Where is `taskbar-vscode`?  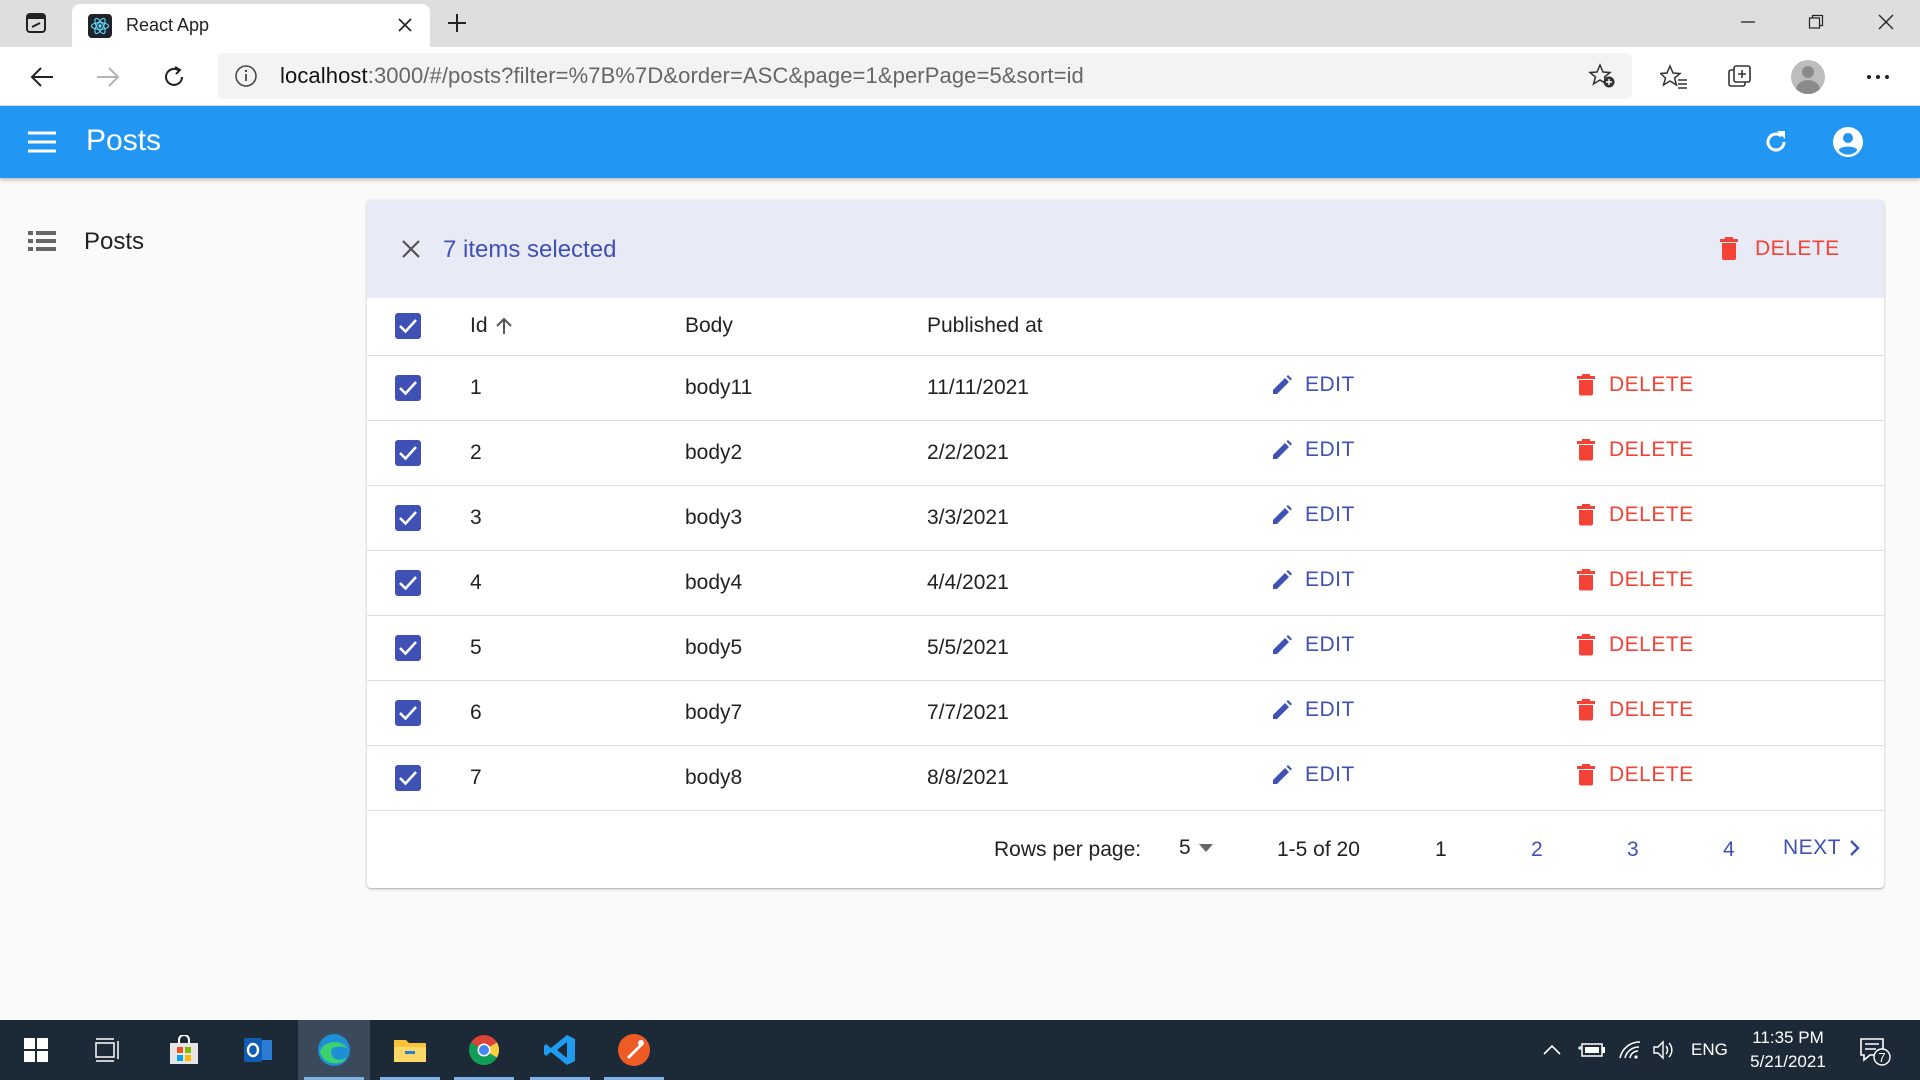
taskbar-vscode is located at coordinates (560, 1050).